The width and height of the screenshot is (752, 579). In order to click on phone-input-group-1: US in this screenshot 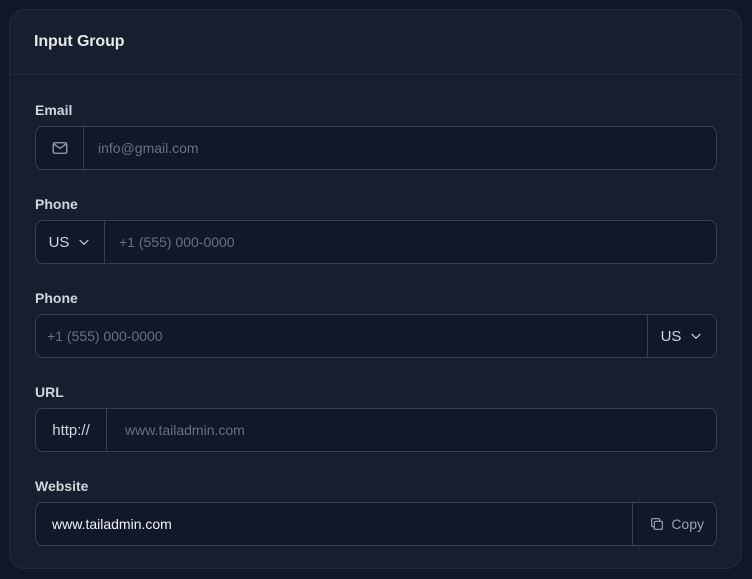, I will do `click(376, 242)`.